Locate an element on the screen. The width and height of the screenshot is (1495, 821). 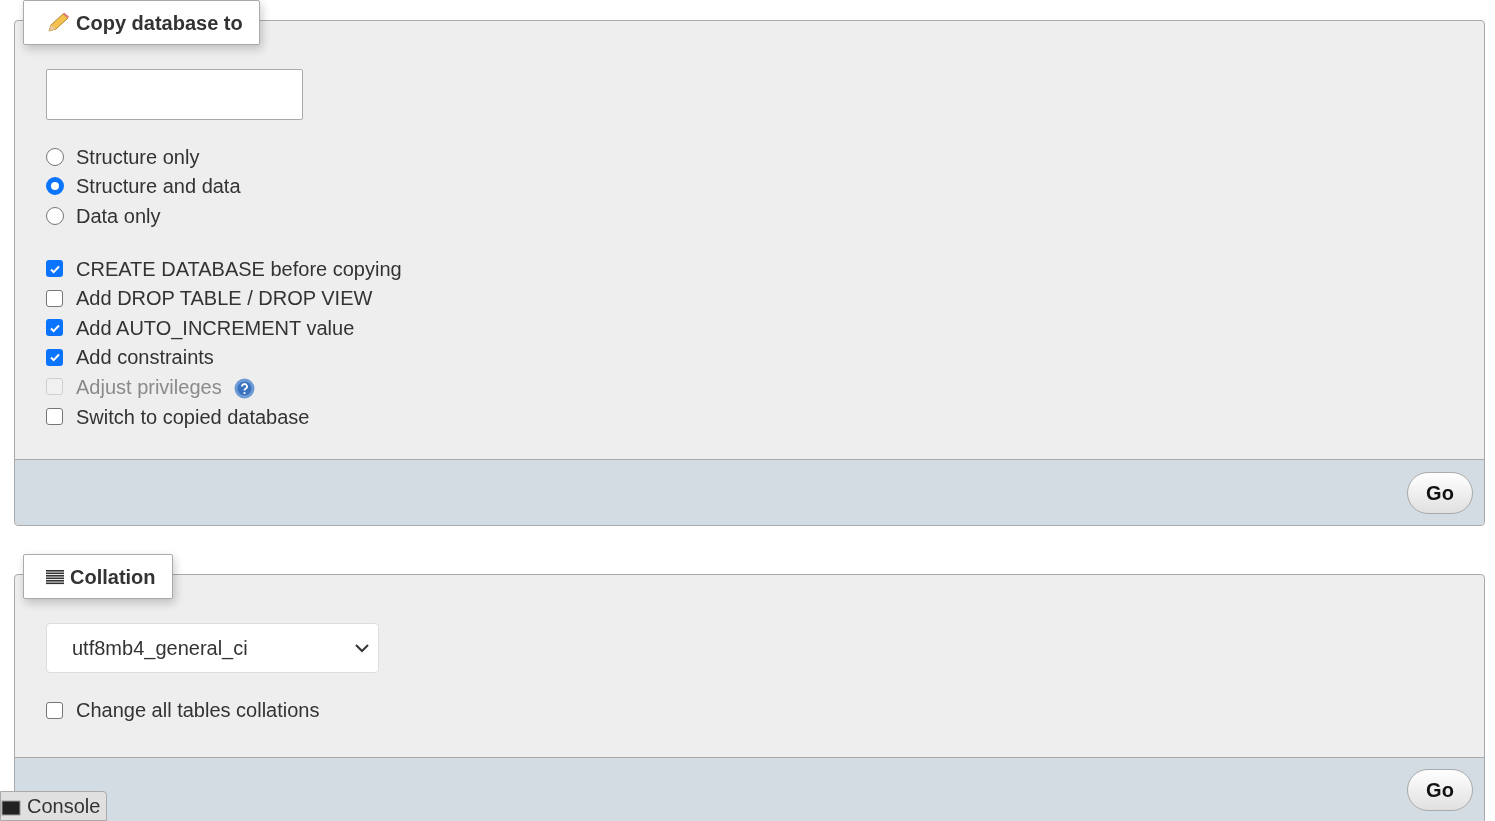
chevron-down-icon is located at coordinates (362, 648).